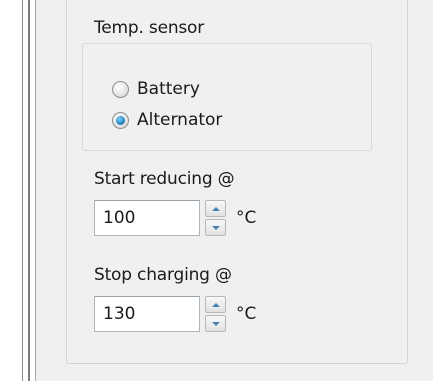 The width and height of the screenshot is (433, 381). What do you see at coordinates (246, 314) in the screenshot?
I see `stop-charging-unit: °C` at bounding box center [246, 314].